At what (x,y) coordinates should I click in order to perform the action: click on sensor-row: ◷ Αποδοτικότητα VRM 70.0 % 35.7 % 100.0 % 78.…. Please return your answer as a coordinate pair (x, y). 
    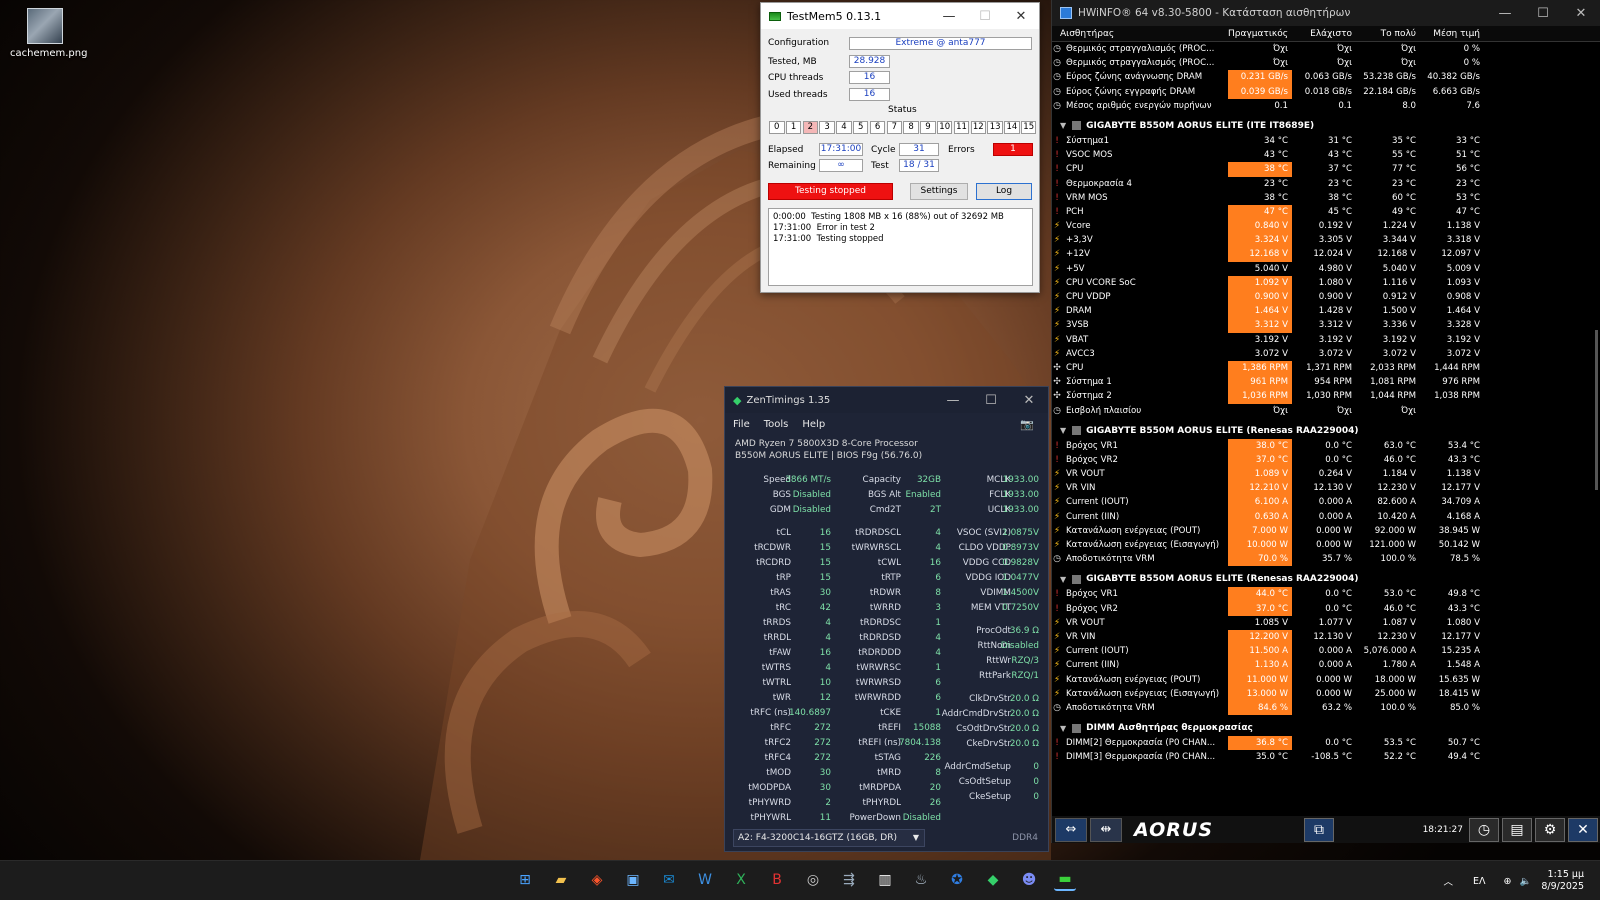
    Looking at the image, I should click on (1326, 559).